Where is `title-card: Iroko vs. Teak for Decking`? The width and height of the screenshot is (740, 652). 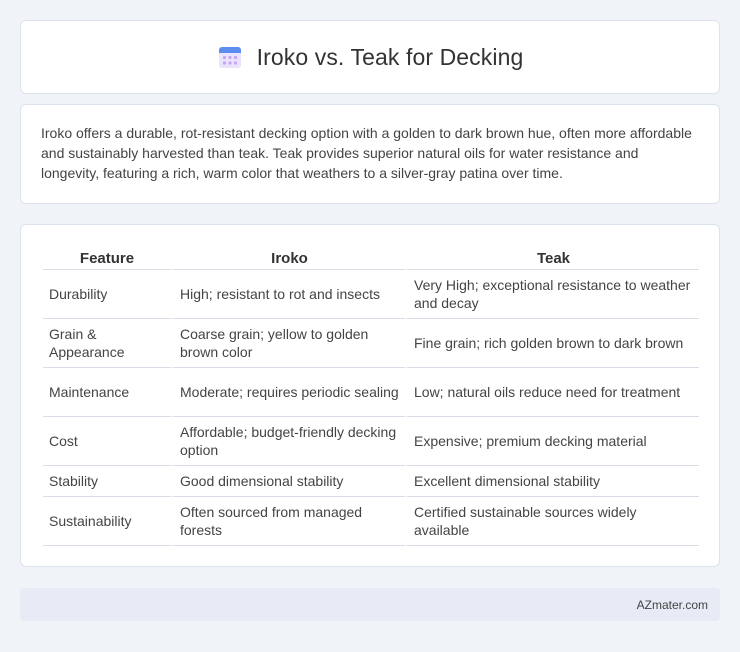 title-card: Iroko vs. Teak for Decking is located at coordinates (370, 57).